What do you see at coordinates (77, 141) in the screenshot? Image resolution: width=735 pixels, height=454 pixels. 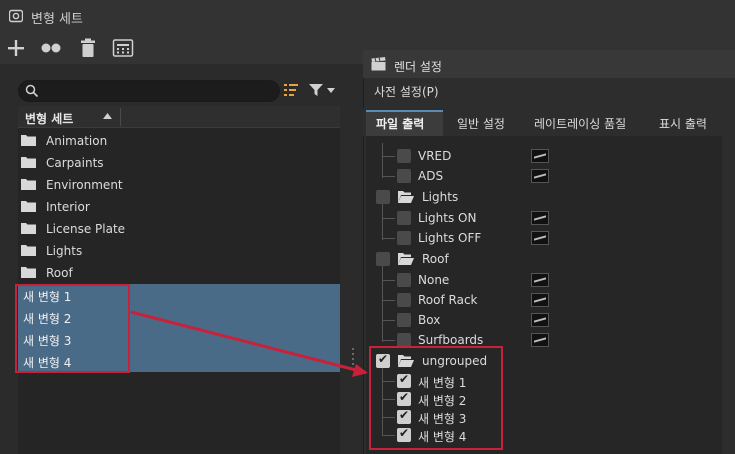 I see `folder-label: Animation` at bounding box center [77, 141].